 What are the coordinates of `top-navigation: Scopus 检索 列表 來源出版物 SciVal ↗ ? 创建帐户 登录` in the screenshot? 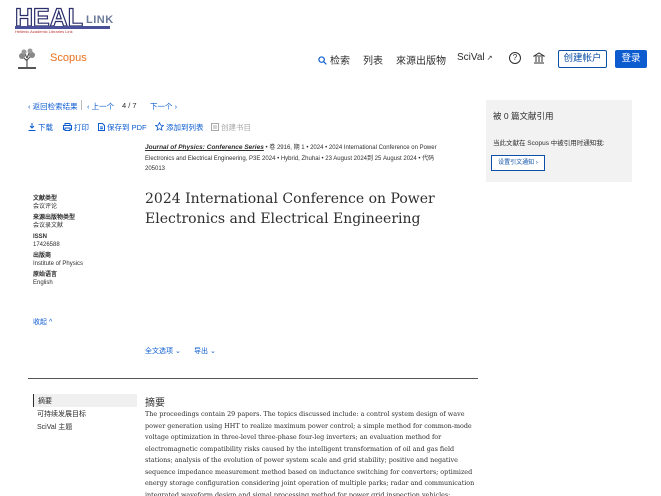 It's located at (330, 59).